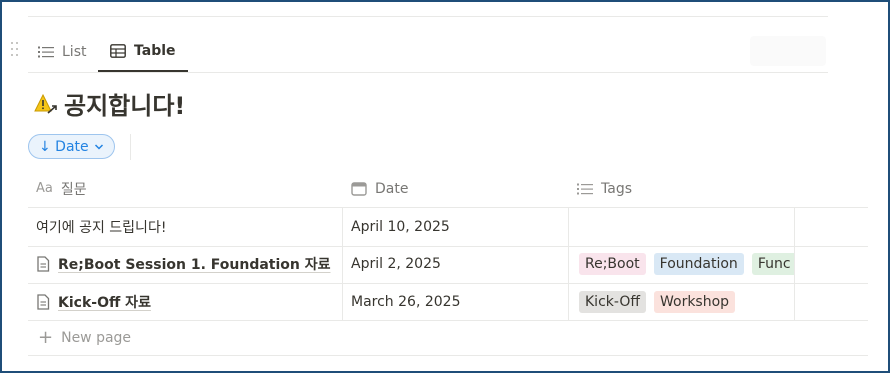 This screenshot has width=890, height=373. I want to click on toolbar-placeholder, so click(788, 51).